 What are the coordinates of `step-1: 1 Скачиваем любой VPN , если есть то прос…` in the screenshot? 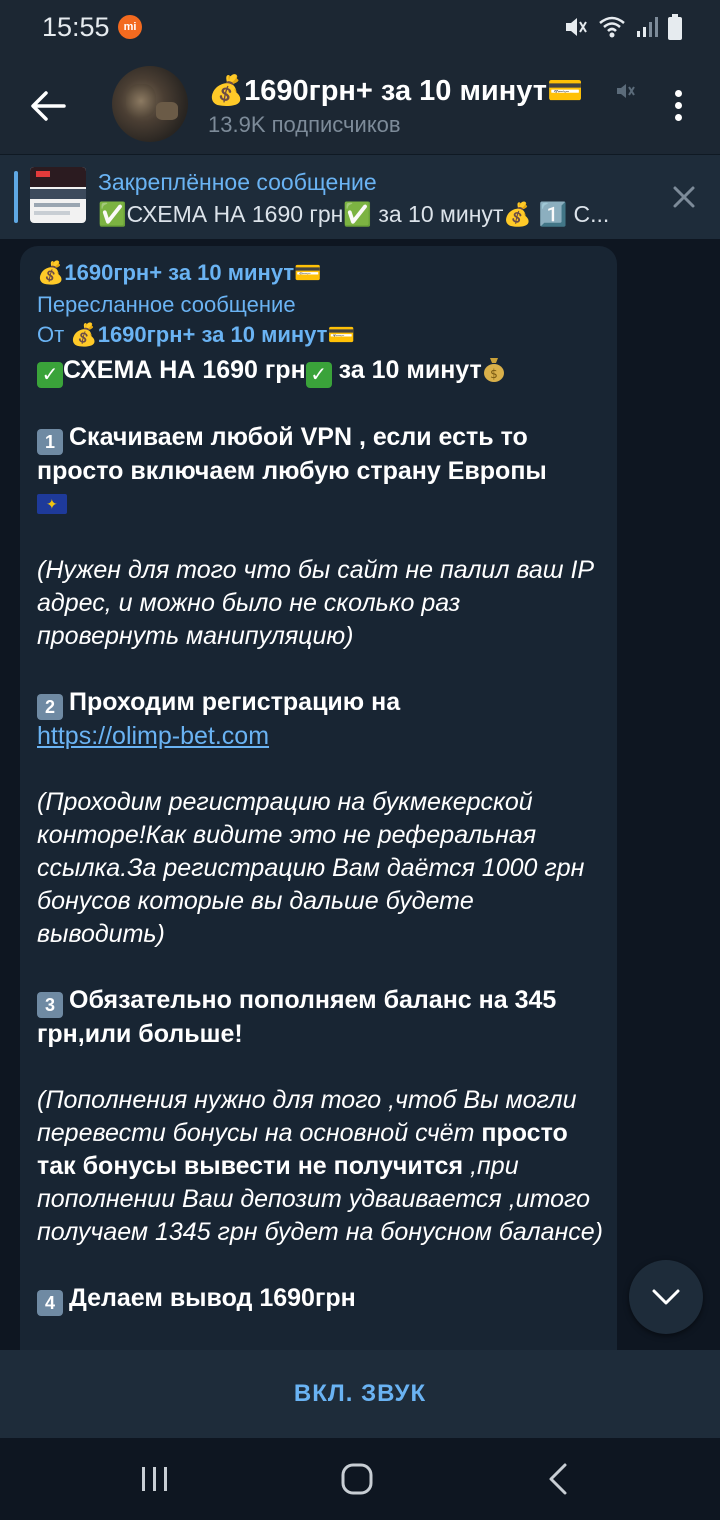 It's located at (322, 454).